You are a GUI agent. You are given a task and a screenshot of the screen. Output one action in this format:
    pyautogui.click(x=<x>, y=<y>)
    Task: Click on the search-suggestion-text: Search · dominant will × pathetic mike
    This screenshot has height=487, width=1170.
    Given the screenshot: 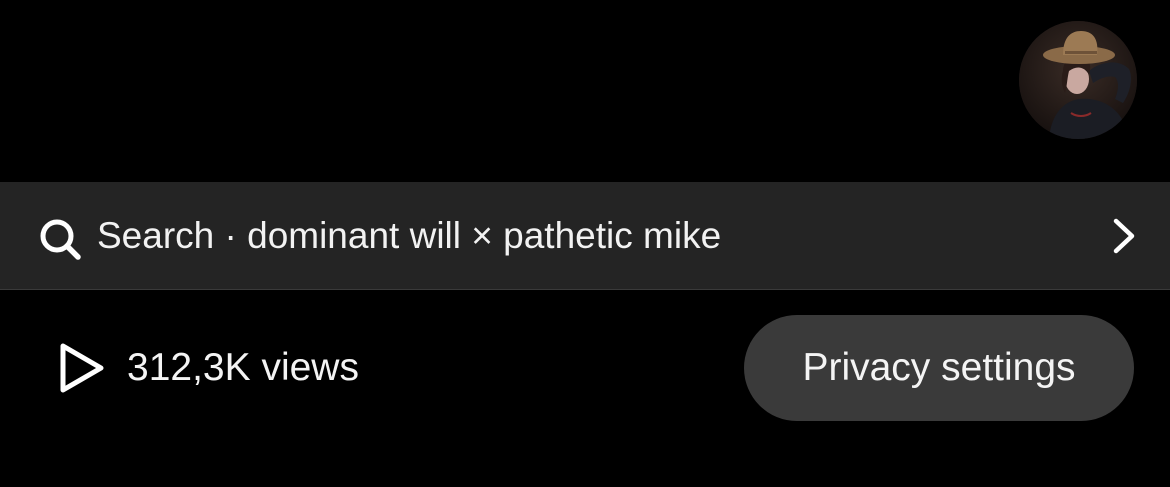 What is the action you would take?
    pyautogui.click(x=409, y=235)
    